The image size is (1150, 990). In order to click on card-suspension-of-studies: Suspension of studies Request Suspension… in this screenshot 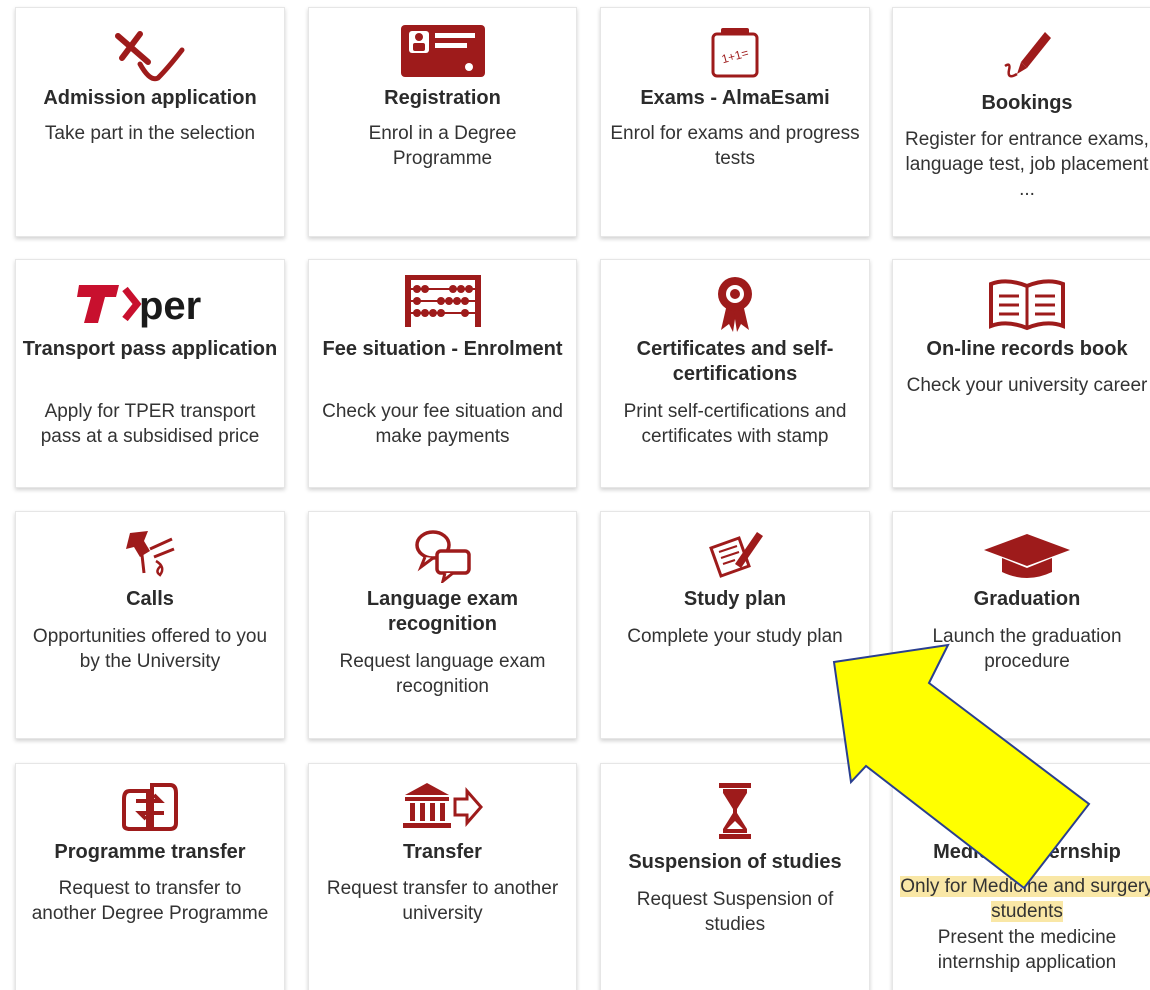, I will do `click(735, 876)`.